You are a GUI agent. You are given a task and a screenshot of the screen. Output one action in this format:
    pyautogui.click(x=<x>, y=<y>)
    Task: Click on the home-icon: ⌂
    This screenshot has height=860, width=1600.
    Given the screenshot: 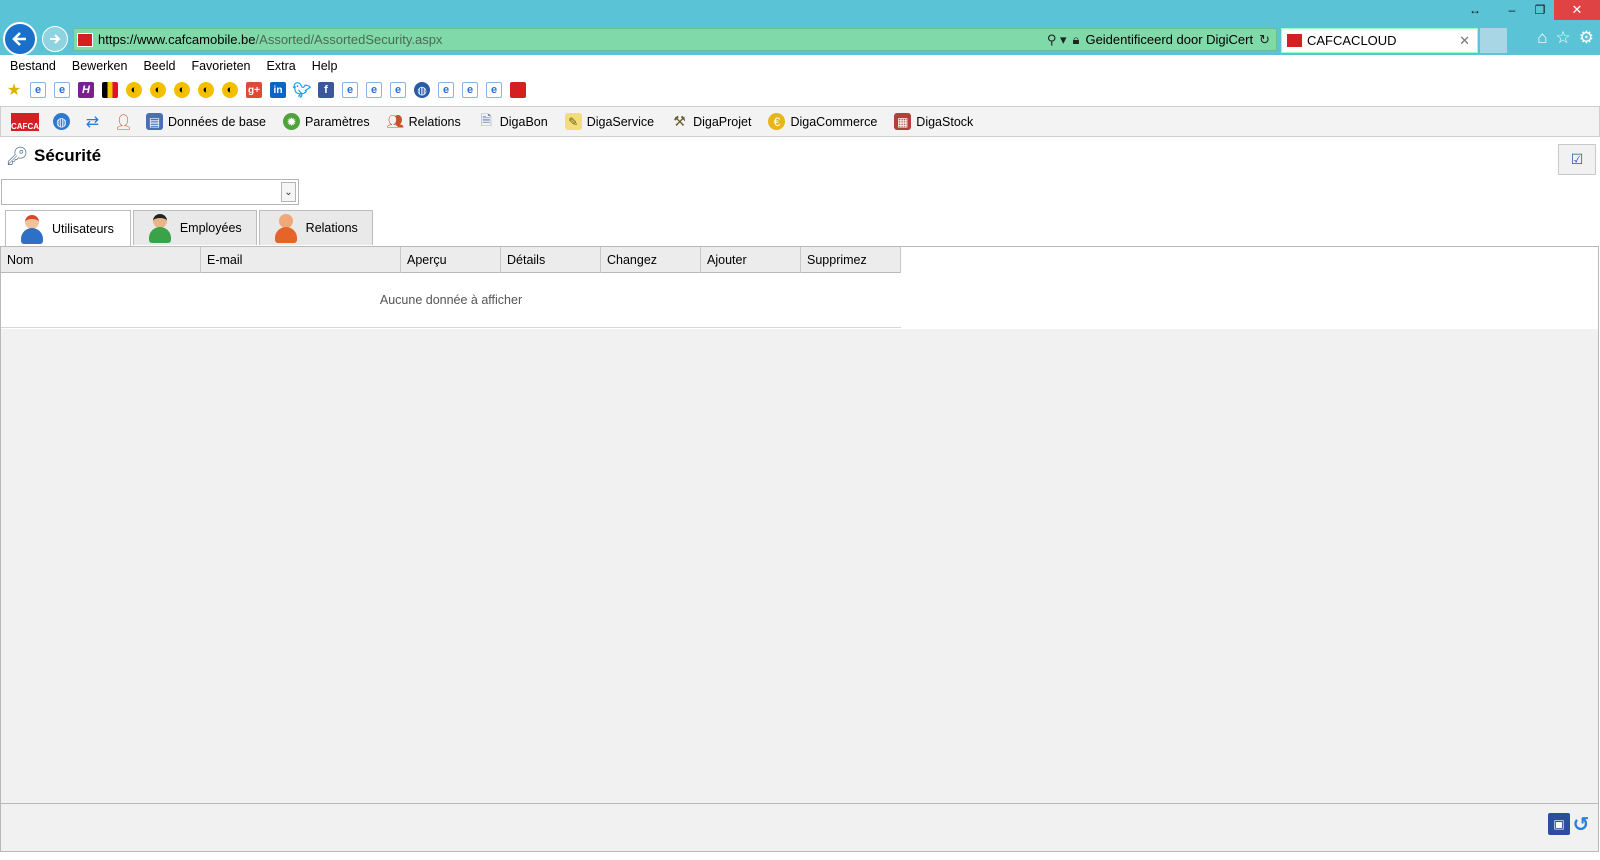 What is the action you would take?
    pyautogui.click(x=1542, y=38)
    